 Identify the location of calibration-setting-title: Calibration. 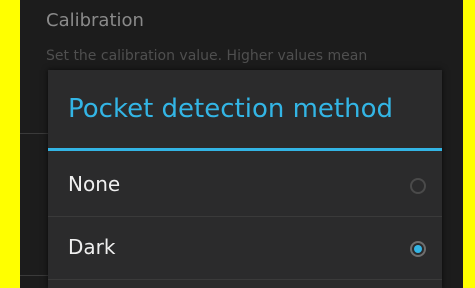
(95, 20).